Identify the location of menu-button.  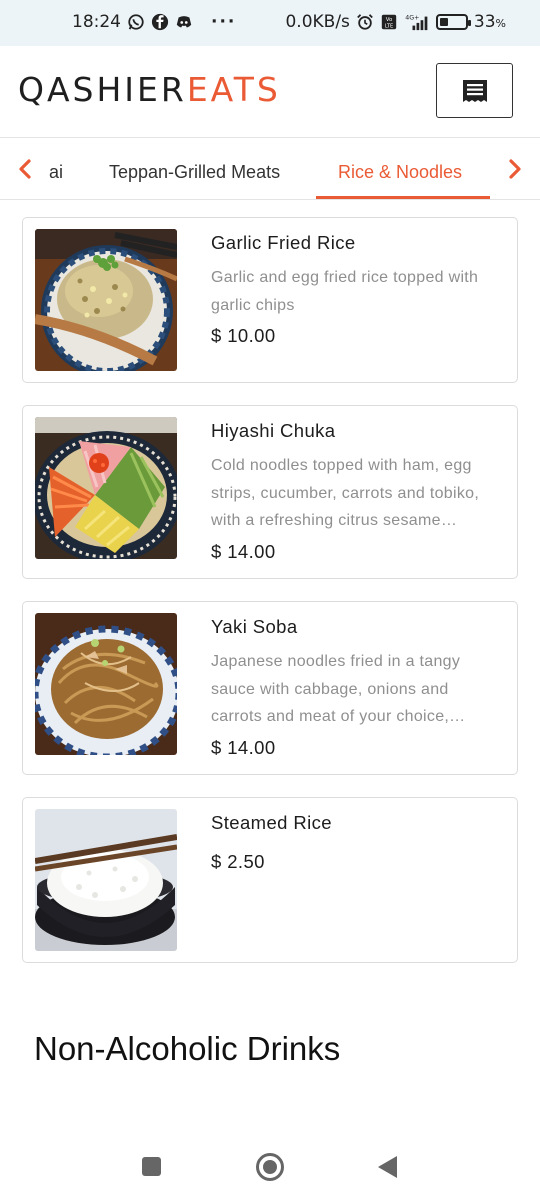
(474, 90).